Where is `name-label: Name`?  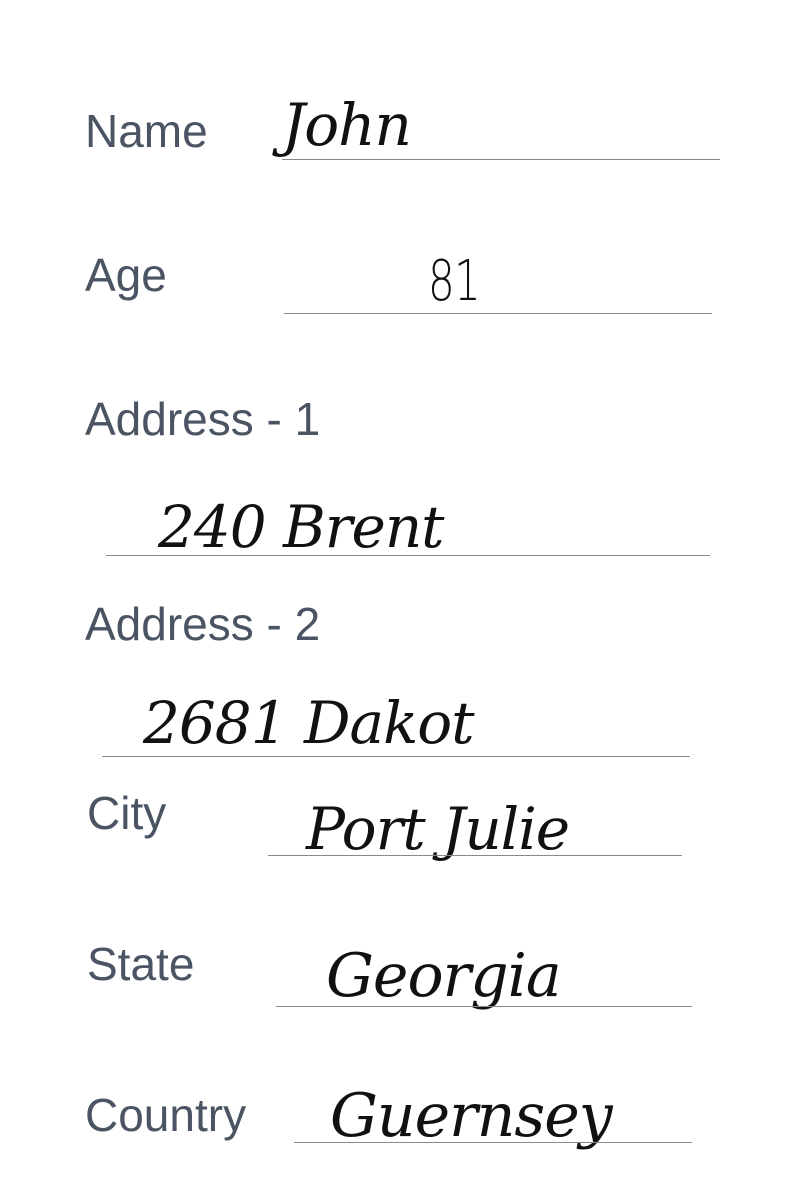
name-label: Name is located at coordinates (146, 131).